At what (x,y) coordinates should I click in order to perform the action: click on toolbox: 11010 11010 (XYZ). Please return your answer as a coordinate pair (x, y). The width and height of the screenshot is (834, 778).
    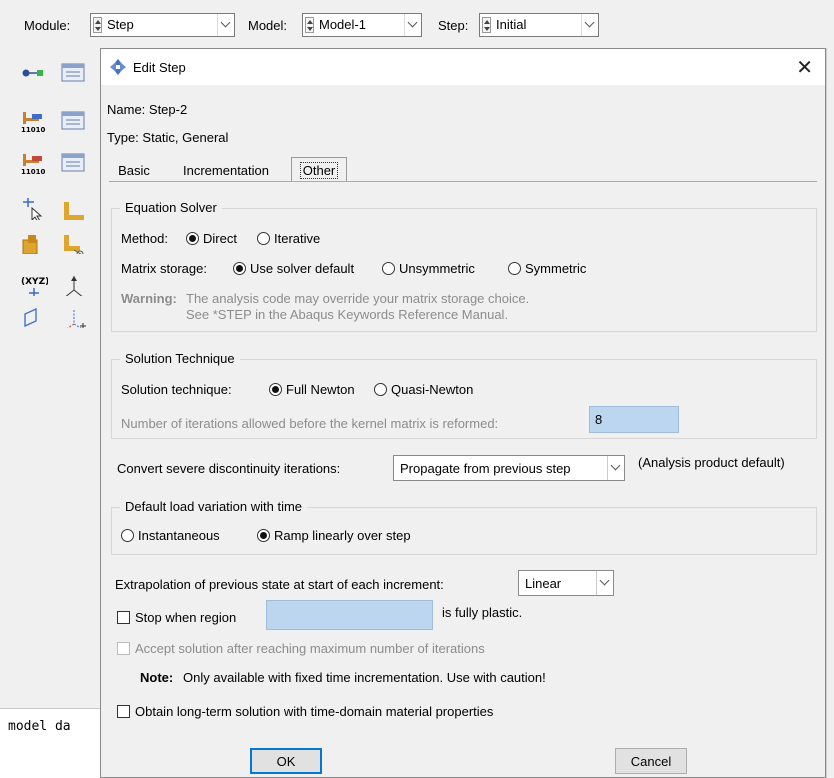
    Looking at the image, I should click on (50, 379).